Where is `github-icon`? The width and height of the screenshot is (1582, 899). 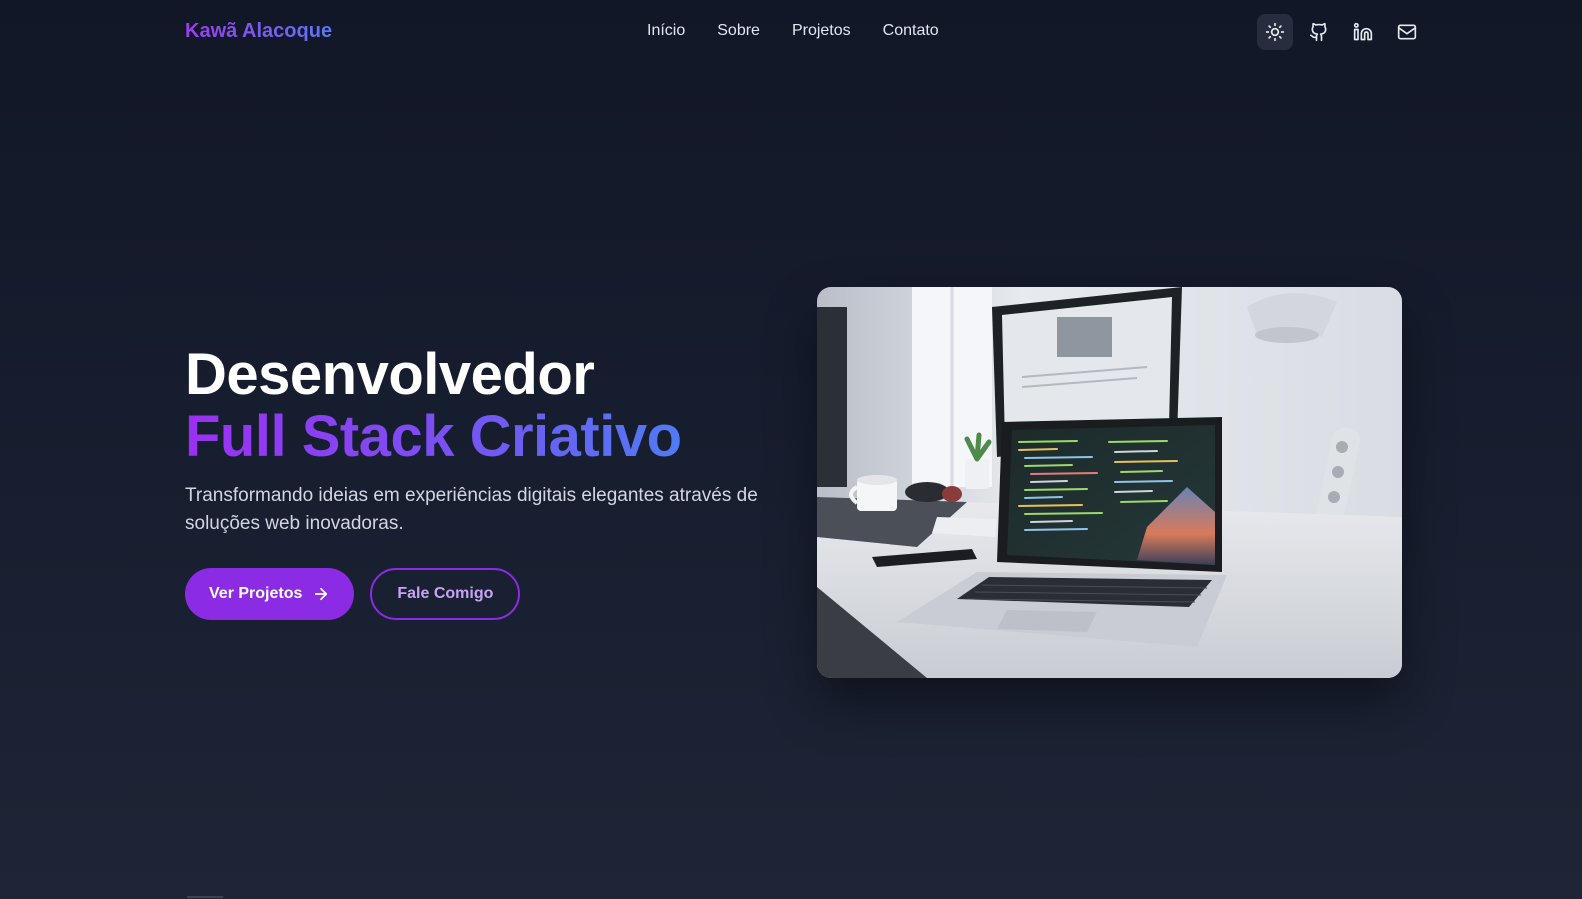 github-icon is located at coordinates (1318, 32).